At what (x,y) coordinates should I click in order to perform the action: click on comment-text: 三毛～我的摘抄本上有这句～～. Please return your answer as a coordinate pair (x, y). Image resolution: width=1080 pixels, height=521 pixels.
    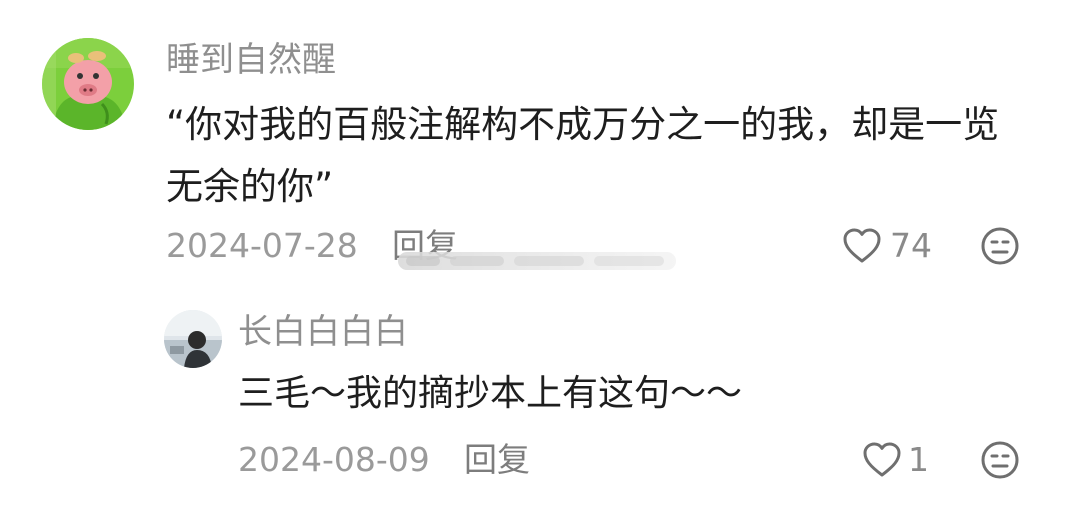
    Looking at the image, I should click on (490, 393).